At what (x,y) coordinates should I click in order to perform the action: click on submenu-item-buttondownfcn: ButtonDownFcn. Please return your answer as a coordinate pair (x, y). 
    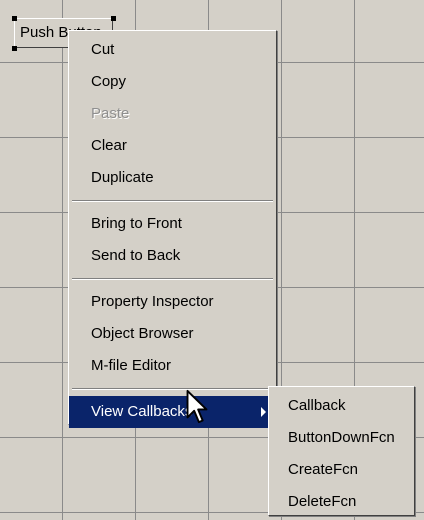
    Looking at the image, I should click on (341, 438).